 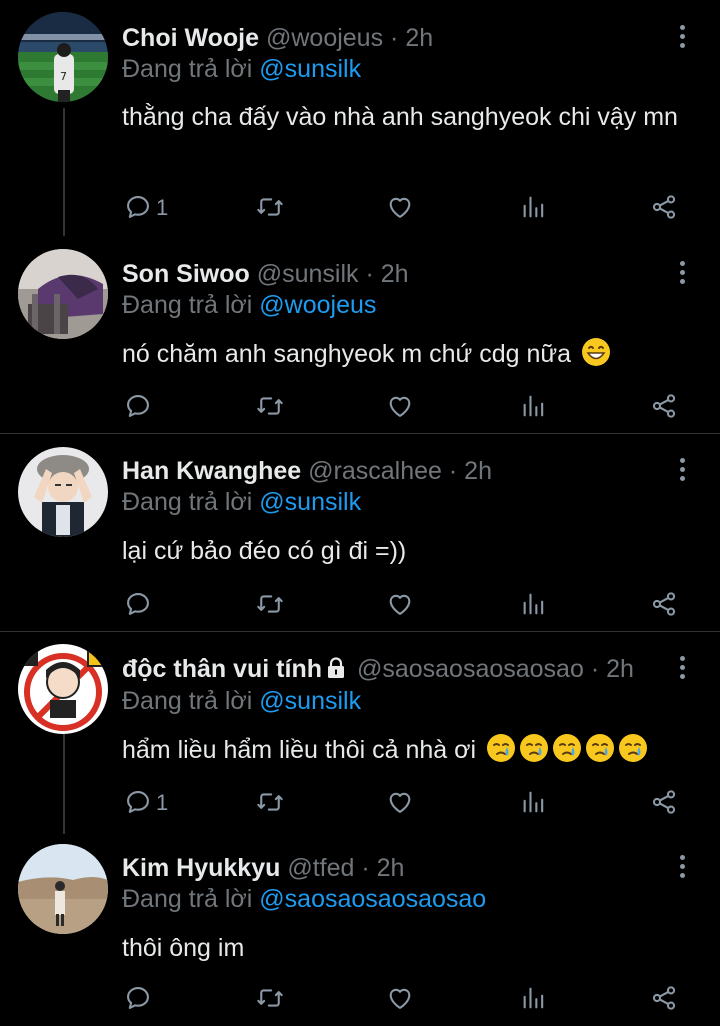 What do you see at coordinates (347, 354) in the screenshot?
I see `tweet-text-content: nó chăm anh sanghyeok m chứ cdg nữa` at bounding box center [347, 354].